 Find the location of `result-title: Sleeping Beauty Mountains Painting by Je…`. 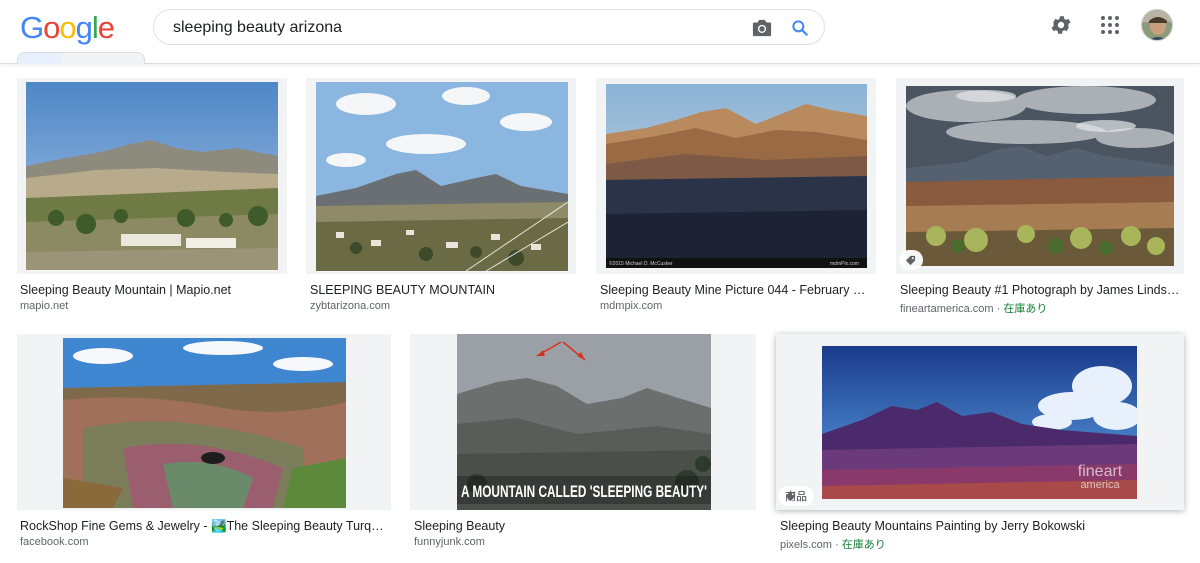

result-title: Sleeping Beauty Mountains Painting by Je… is located at coordinates (980, 526).